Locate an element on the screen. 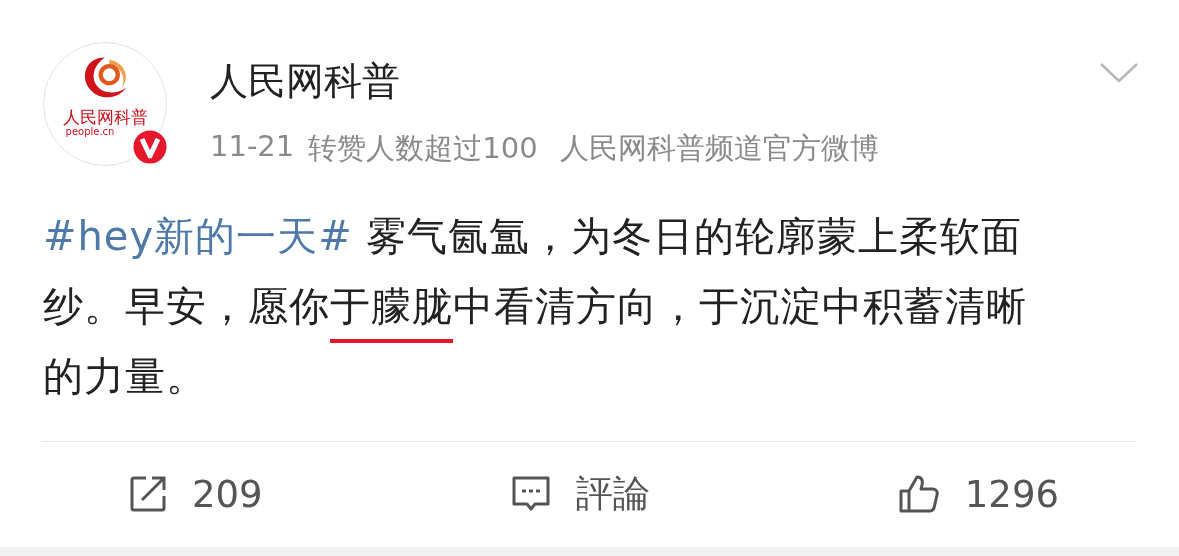  share-icon is located at coordinates (148, 494).